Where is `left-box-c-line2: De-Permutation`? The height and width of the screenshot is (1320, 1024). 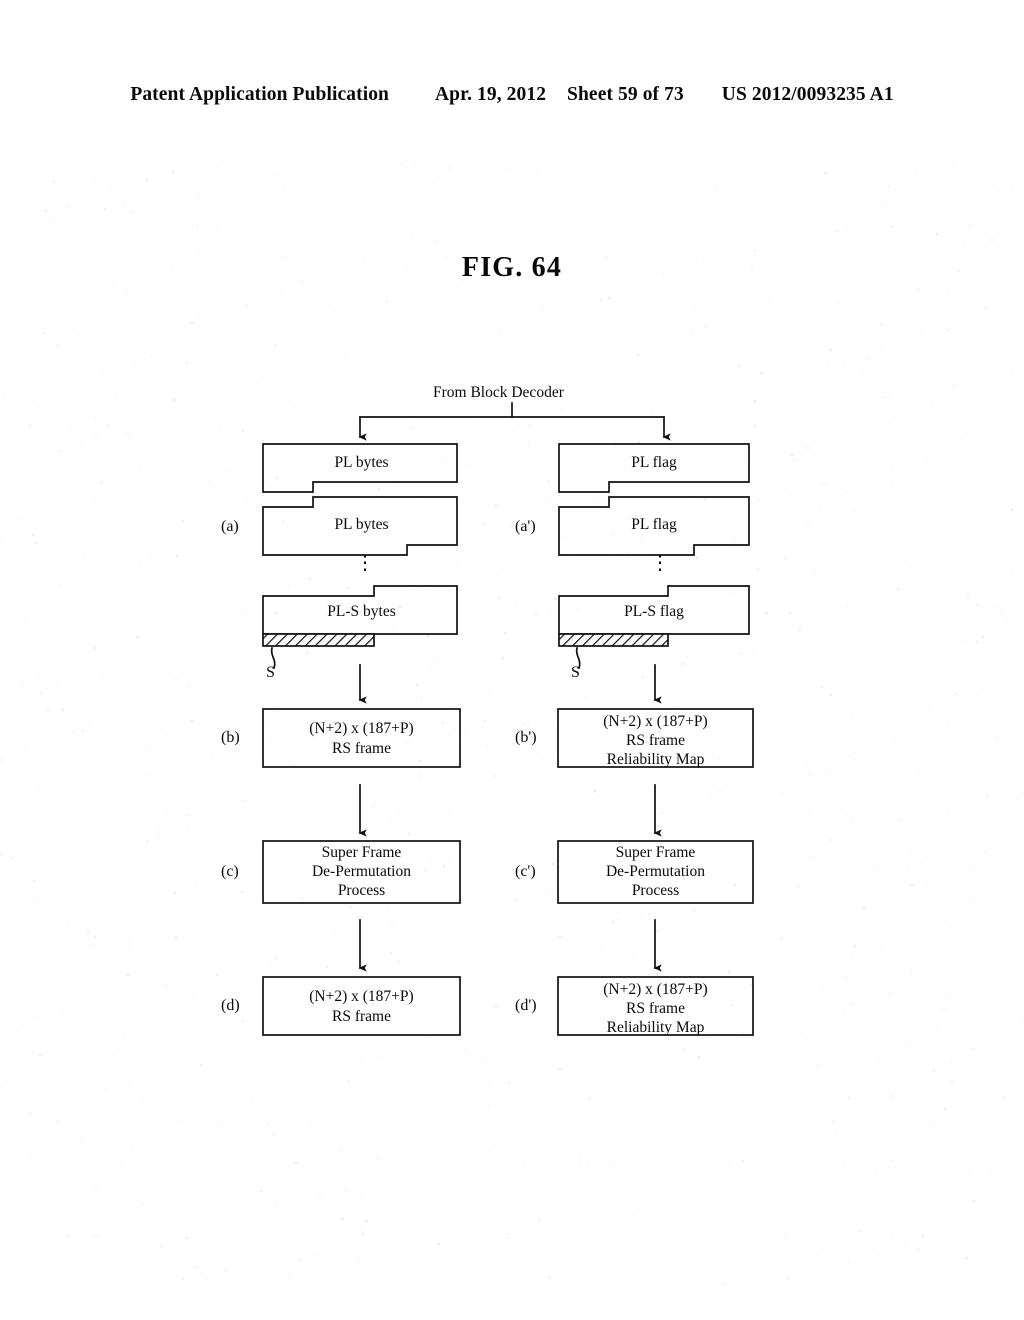 left-box-c-line2: De-Permutation is located at coordinates (361, 871).